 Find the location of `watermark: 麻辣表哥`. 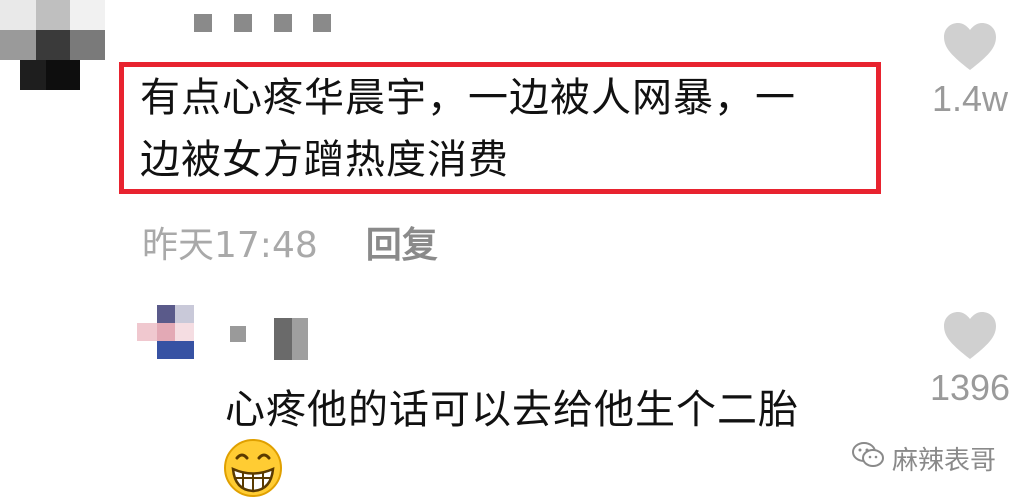

watermark: 麻辣表哥 is located at coordinates (923, 458).